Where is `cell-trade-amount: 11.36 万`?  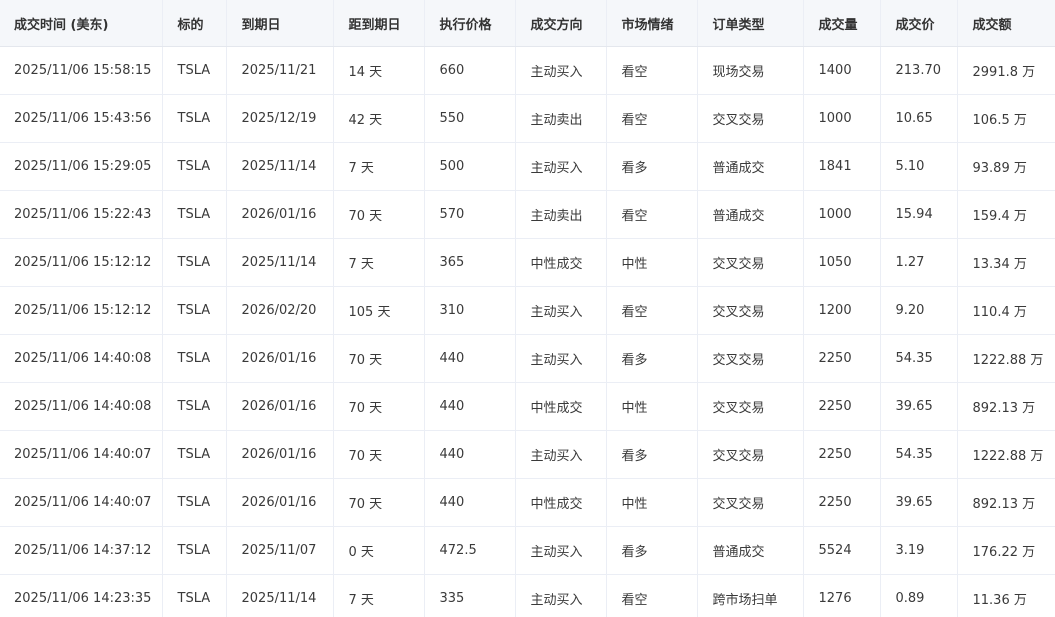
cell-trade-amount: 11.36 万 is located at coordinates (1006, 595).